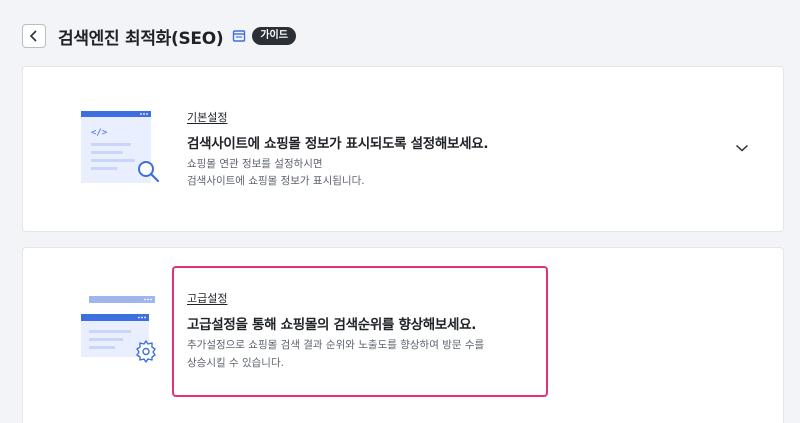 Image resolution: width=800 pixels, height=423 pixels. I want to click on page-header: 검색엔진 최적화(SEO) 가이드, so click(159, 36).